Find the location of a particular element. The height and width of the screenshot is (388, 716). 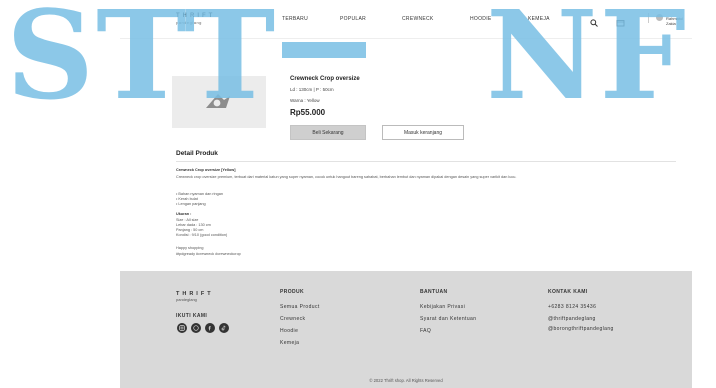

add-to-cart-button: Masuk keranjang is located at coordinates (423, 132).